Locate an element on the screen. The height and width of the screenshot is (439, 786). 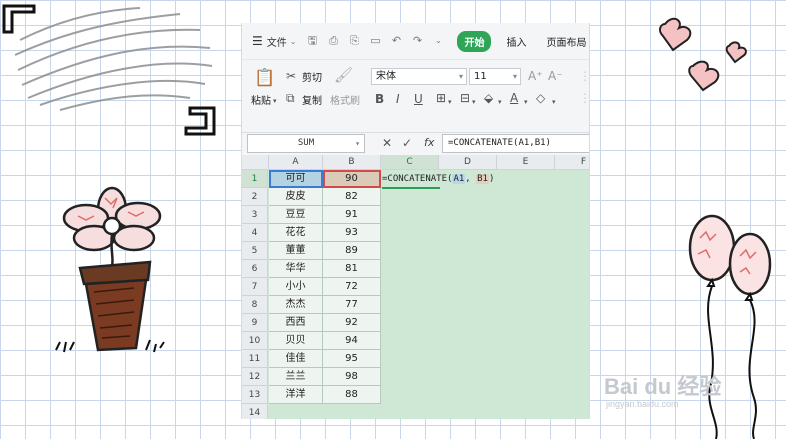
undo-icon: ↶ is located at coordinates (396, 41).